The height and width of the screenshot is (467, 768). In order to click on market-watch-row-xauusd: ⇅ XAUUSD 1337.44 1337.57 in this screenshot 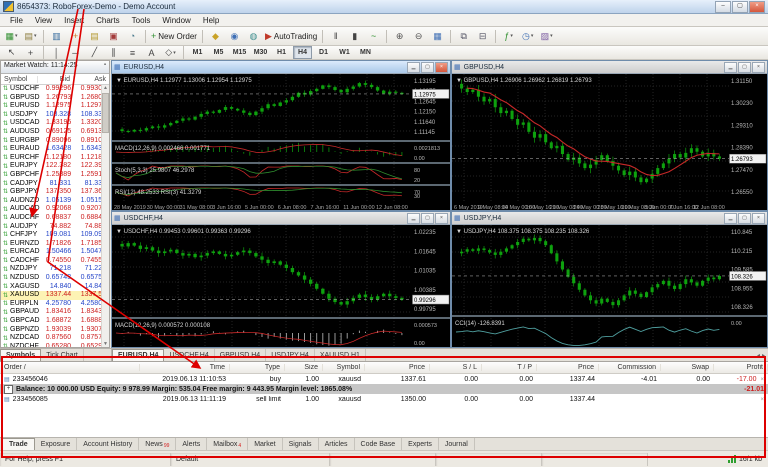, I will do `click(55, 295)`.